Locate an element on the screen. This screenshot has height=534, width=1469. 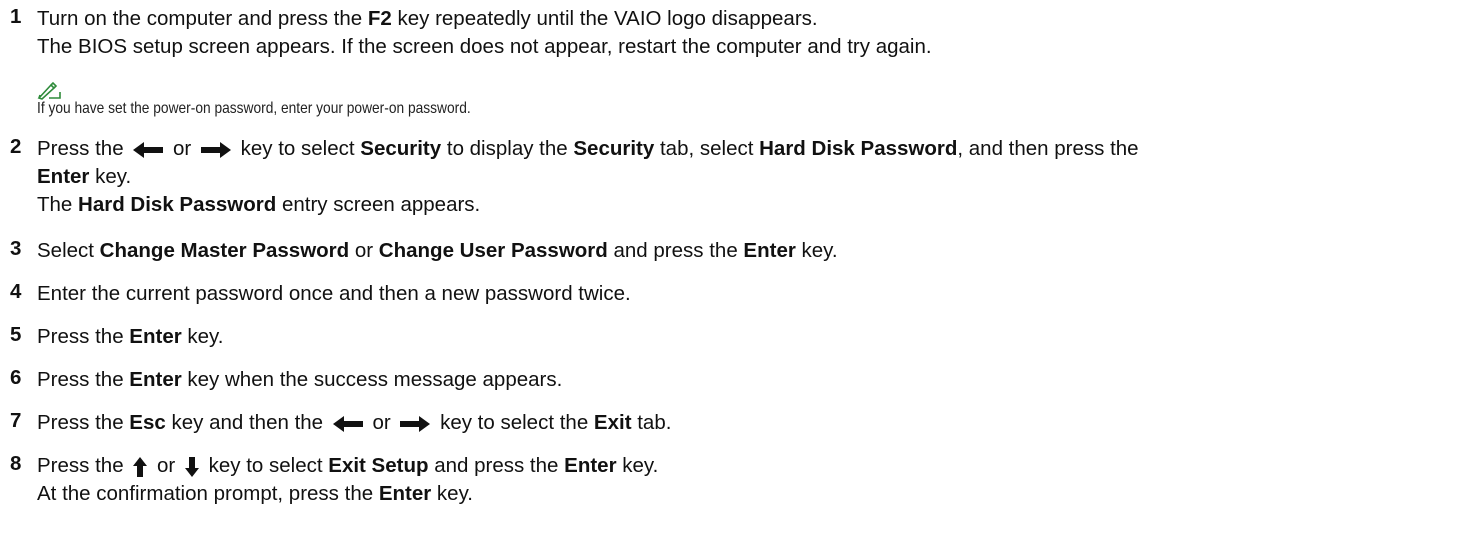
step-body: Press the Enter key. is located at coordinates (743, 337).